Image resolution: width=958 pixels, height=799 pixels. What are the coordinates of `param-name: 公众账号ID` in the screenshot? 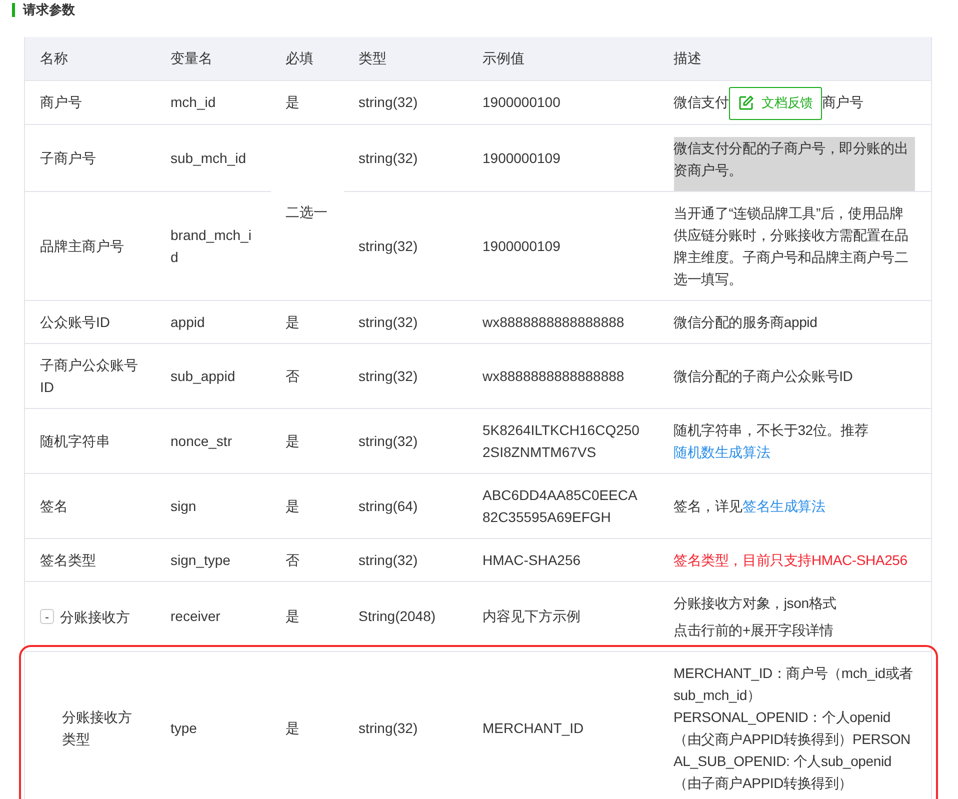 It's located at (75, 322).